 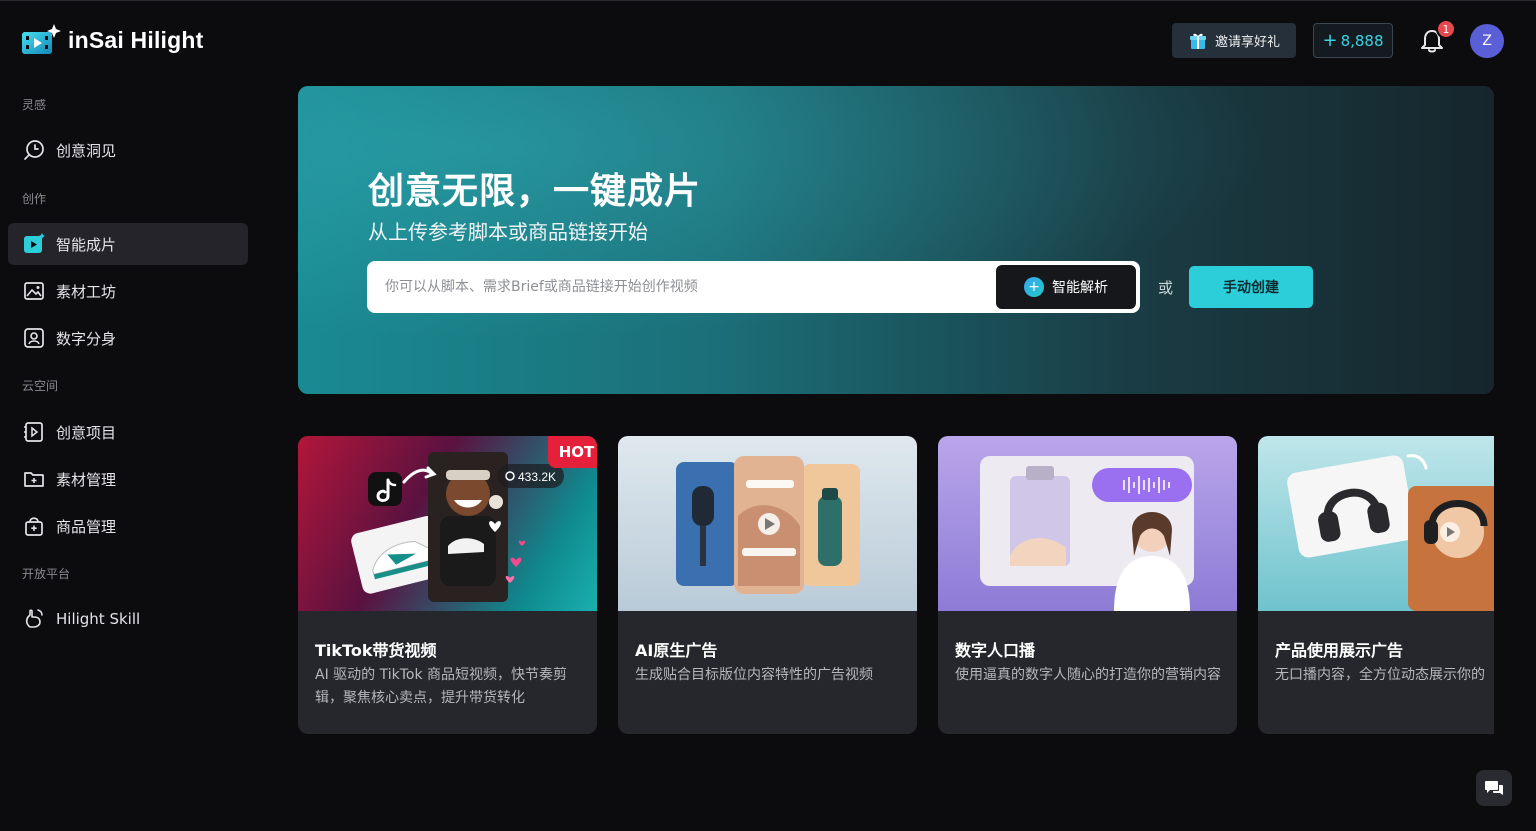 I want to click on user-avatar: Z, so click(x=1487, y=41).